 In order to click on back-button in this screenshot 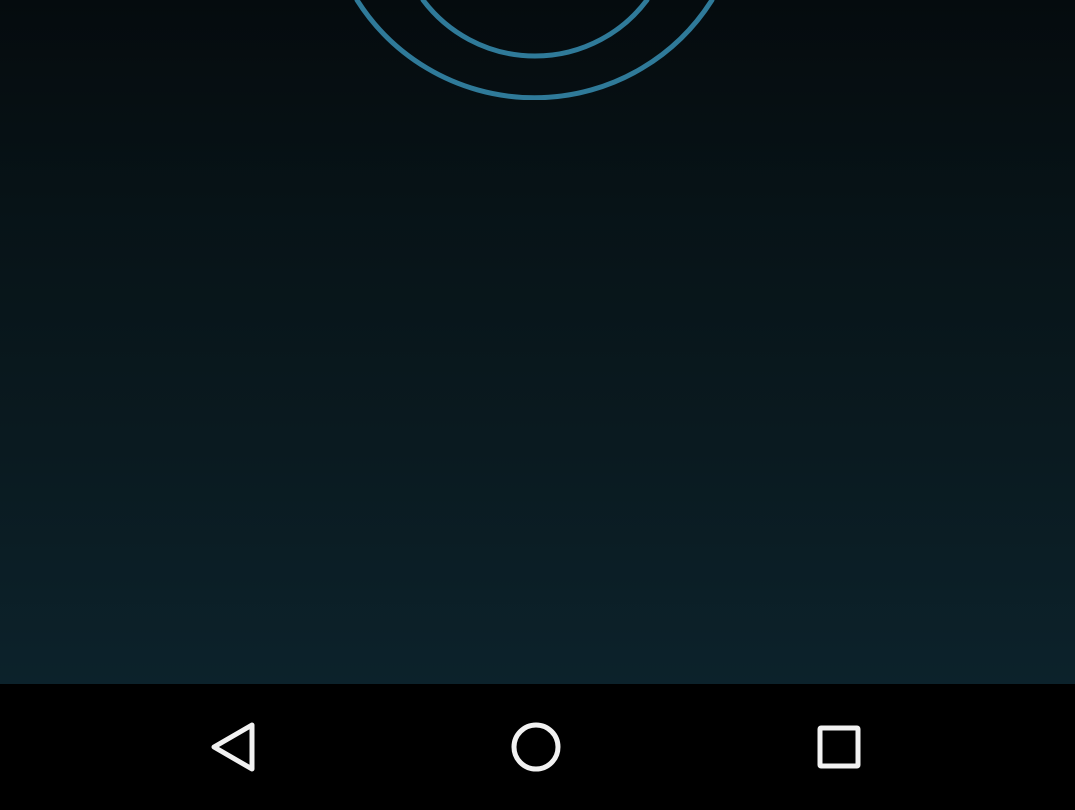, I will do `click(233, 747)`.